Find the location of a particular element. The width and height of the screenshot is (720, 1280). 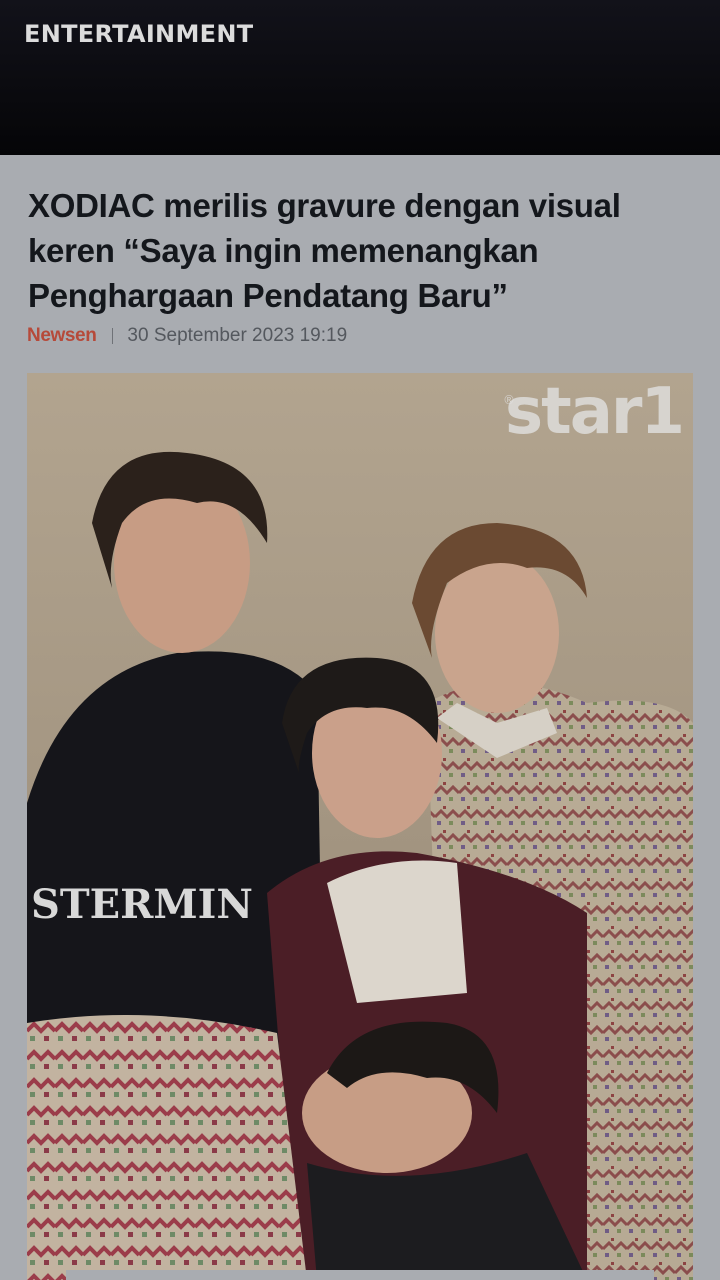

photo-watermark: star1 is located at coordinates (595, 412).